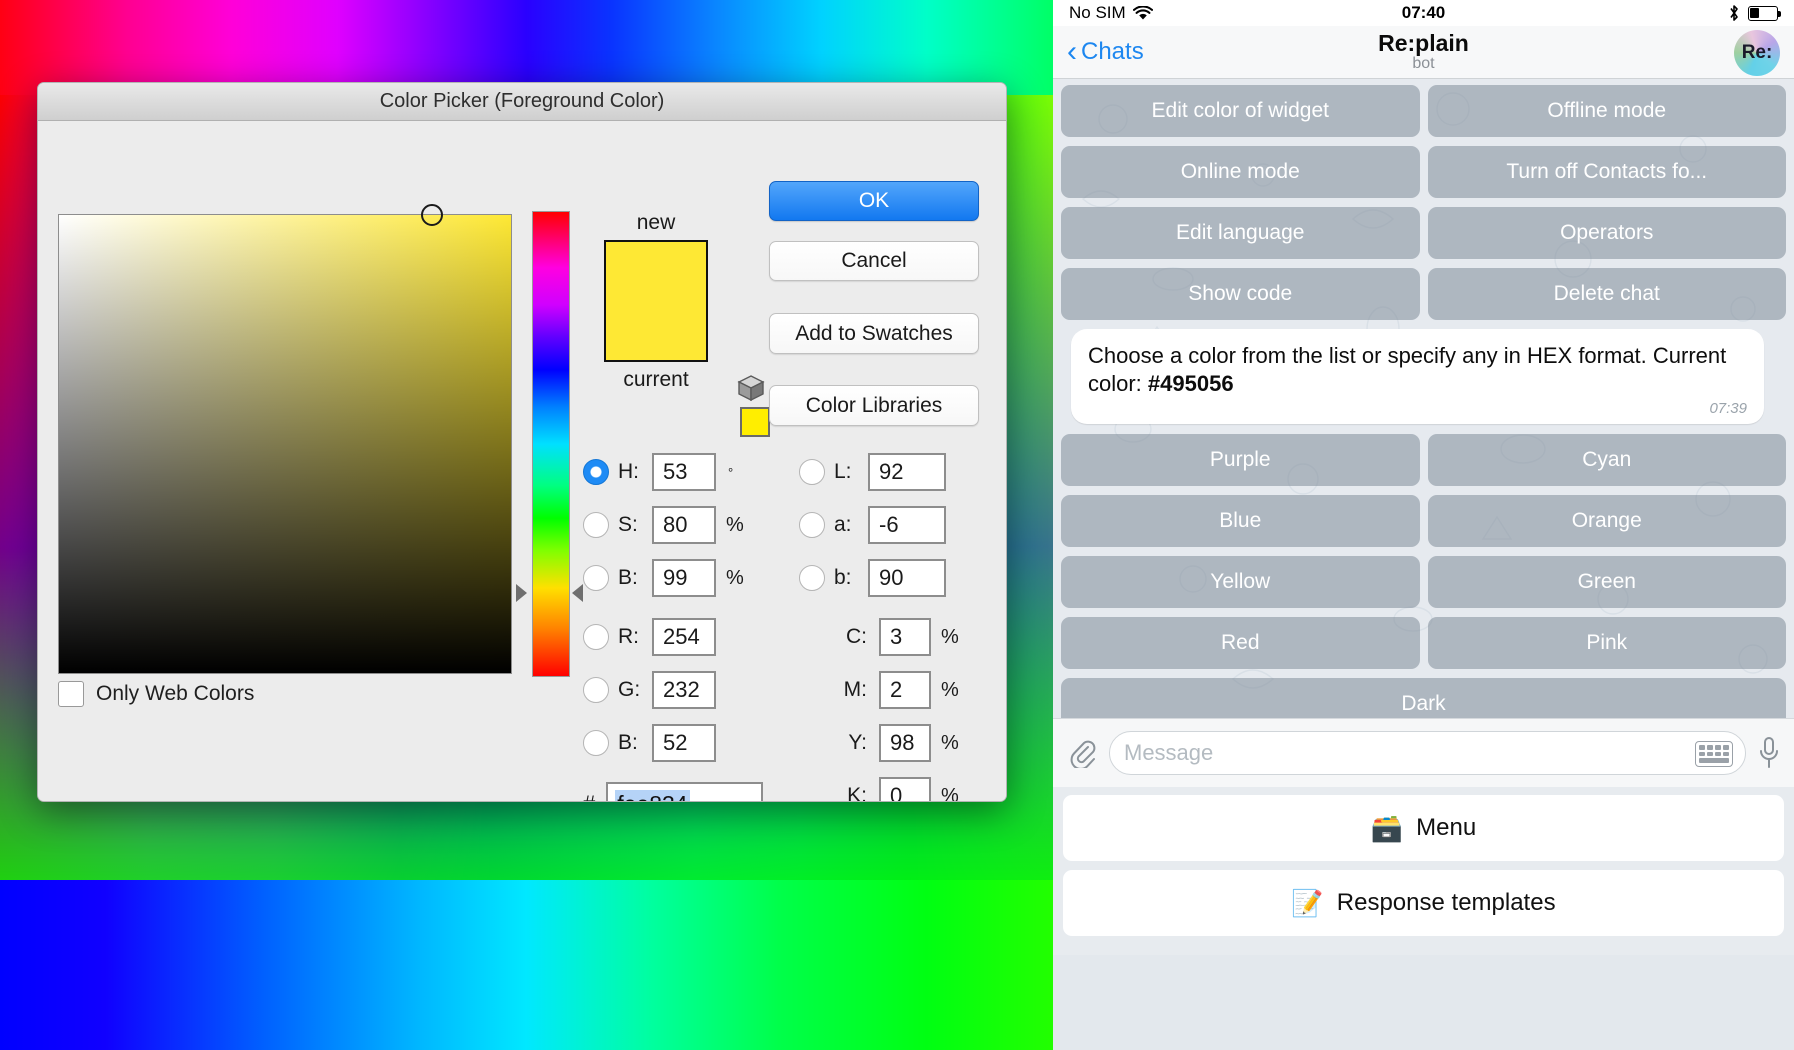 Image resolution: width=1794 pixels, height=1050 pixels. I want to click on field-row-m: M: 2 %, so click(892, 690).